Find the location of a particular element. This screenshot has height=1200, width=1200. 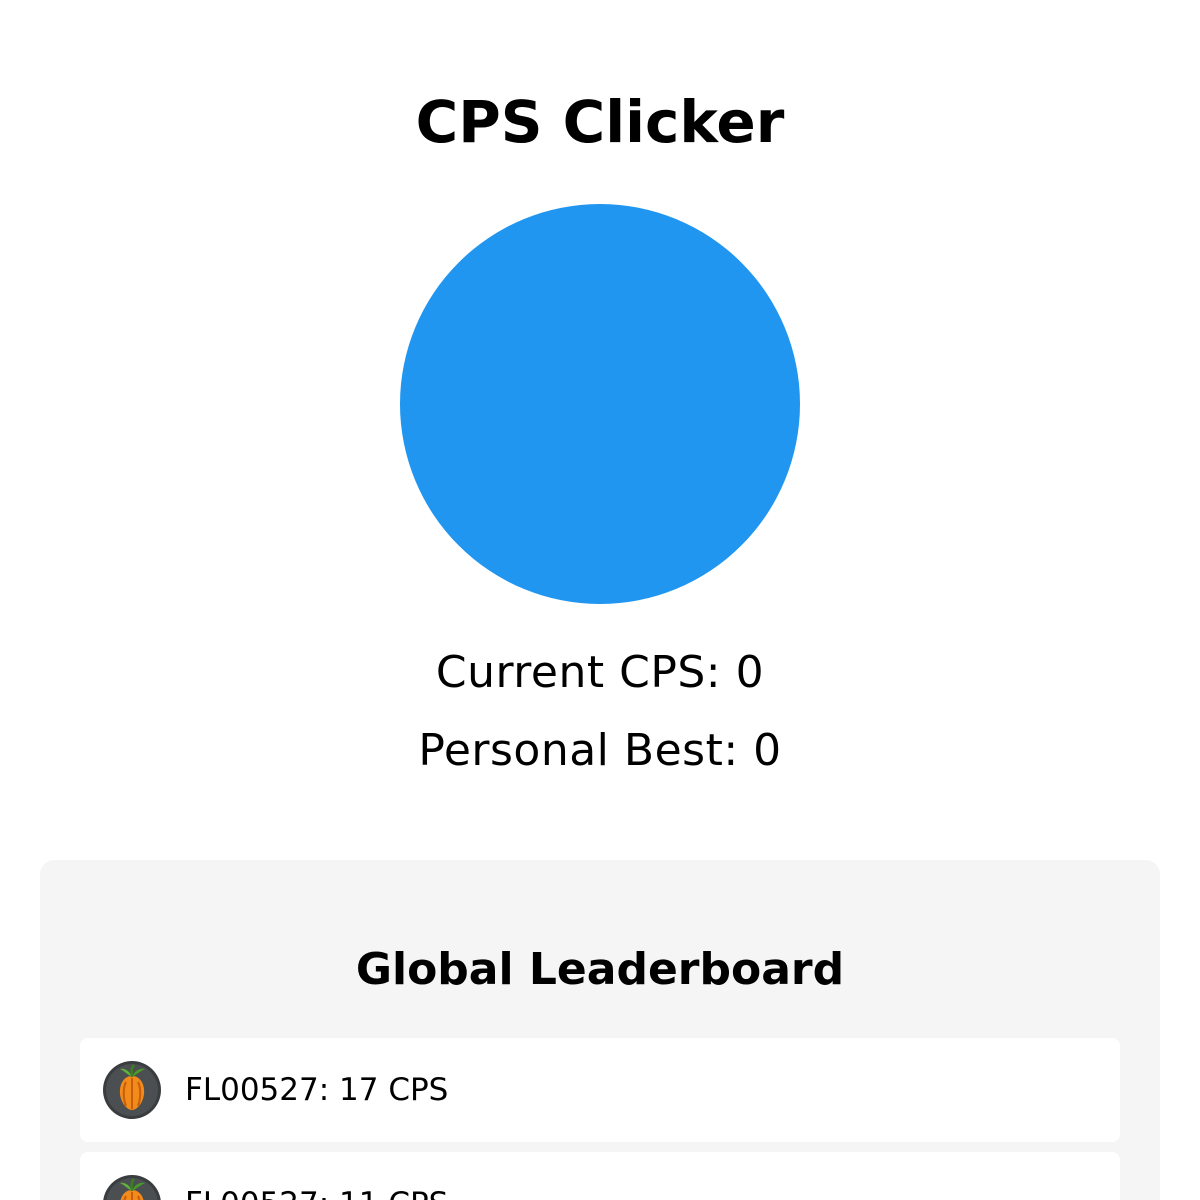

leaderboard-entry-text: FL00527: 11 CPS is located at coordinates (316, 1191).